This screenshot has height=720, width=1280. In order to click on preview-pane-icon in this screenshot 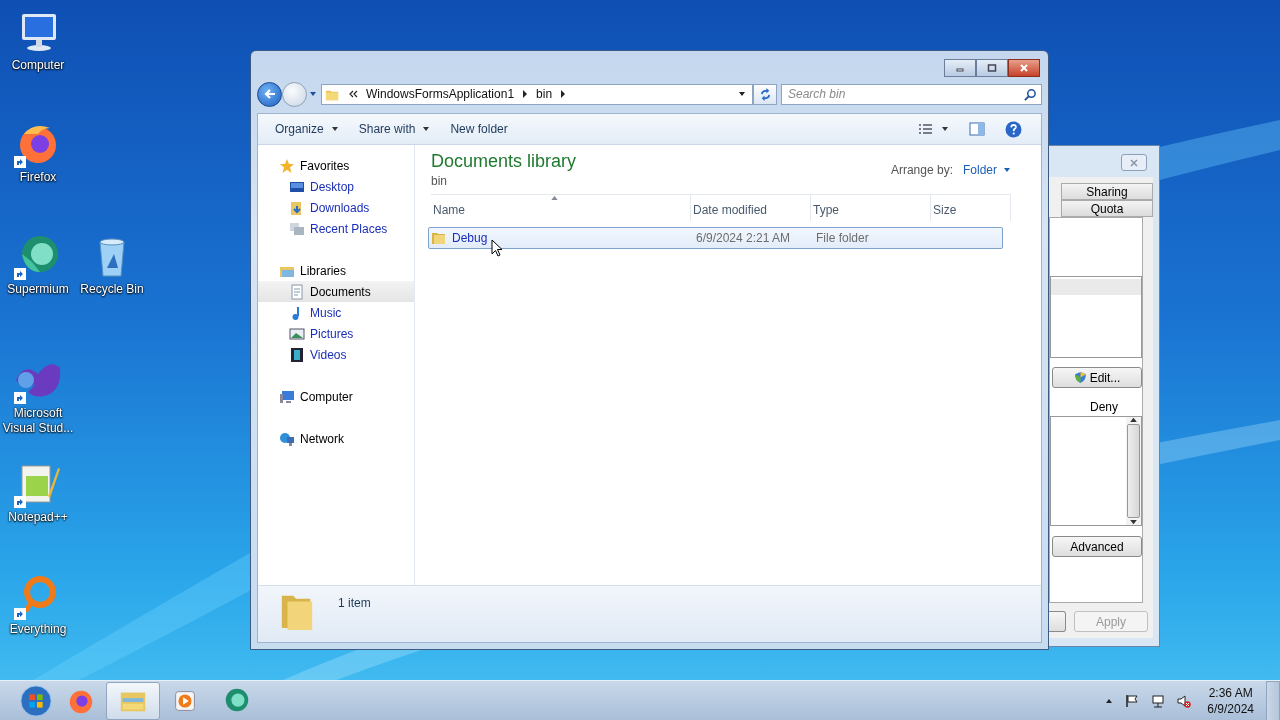, I will do `click(977, 129)`.